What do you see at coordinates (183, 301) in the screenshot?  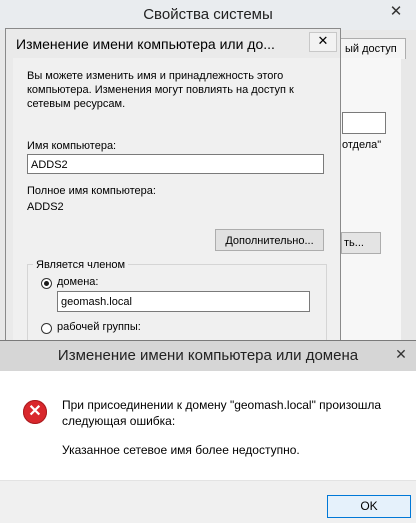 I see `domain-input: geomash.local` at bounding box center [183, 301].